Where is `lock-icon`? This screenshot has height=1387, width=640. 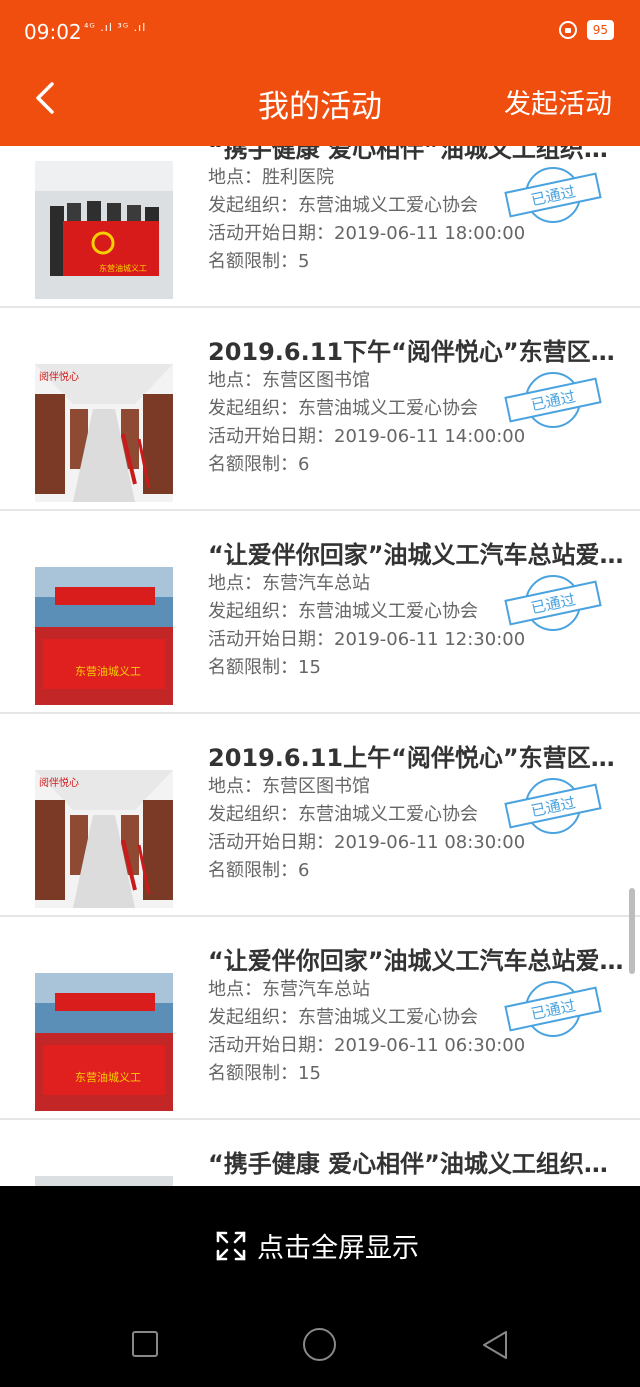 lock-icon is located at coordinates (567, 30).